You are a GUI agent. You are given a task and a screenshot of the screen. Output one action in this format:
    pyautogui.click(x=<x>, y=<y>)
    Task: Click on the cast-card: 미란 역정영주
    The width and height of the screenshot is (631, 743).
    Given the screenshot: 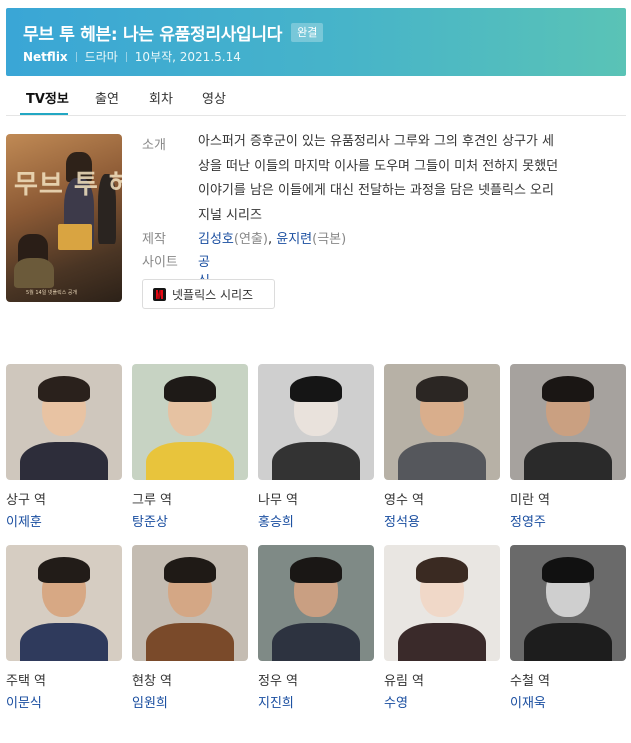 What is the action you would take?
    pyautogui.click(x=568, y=447)
    